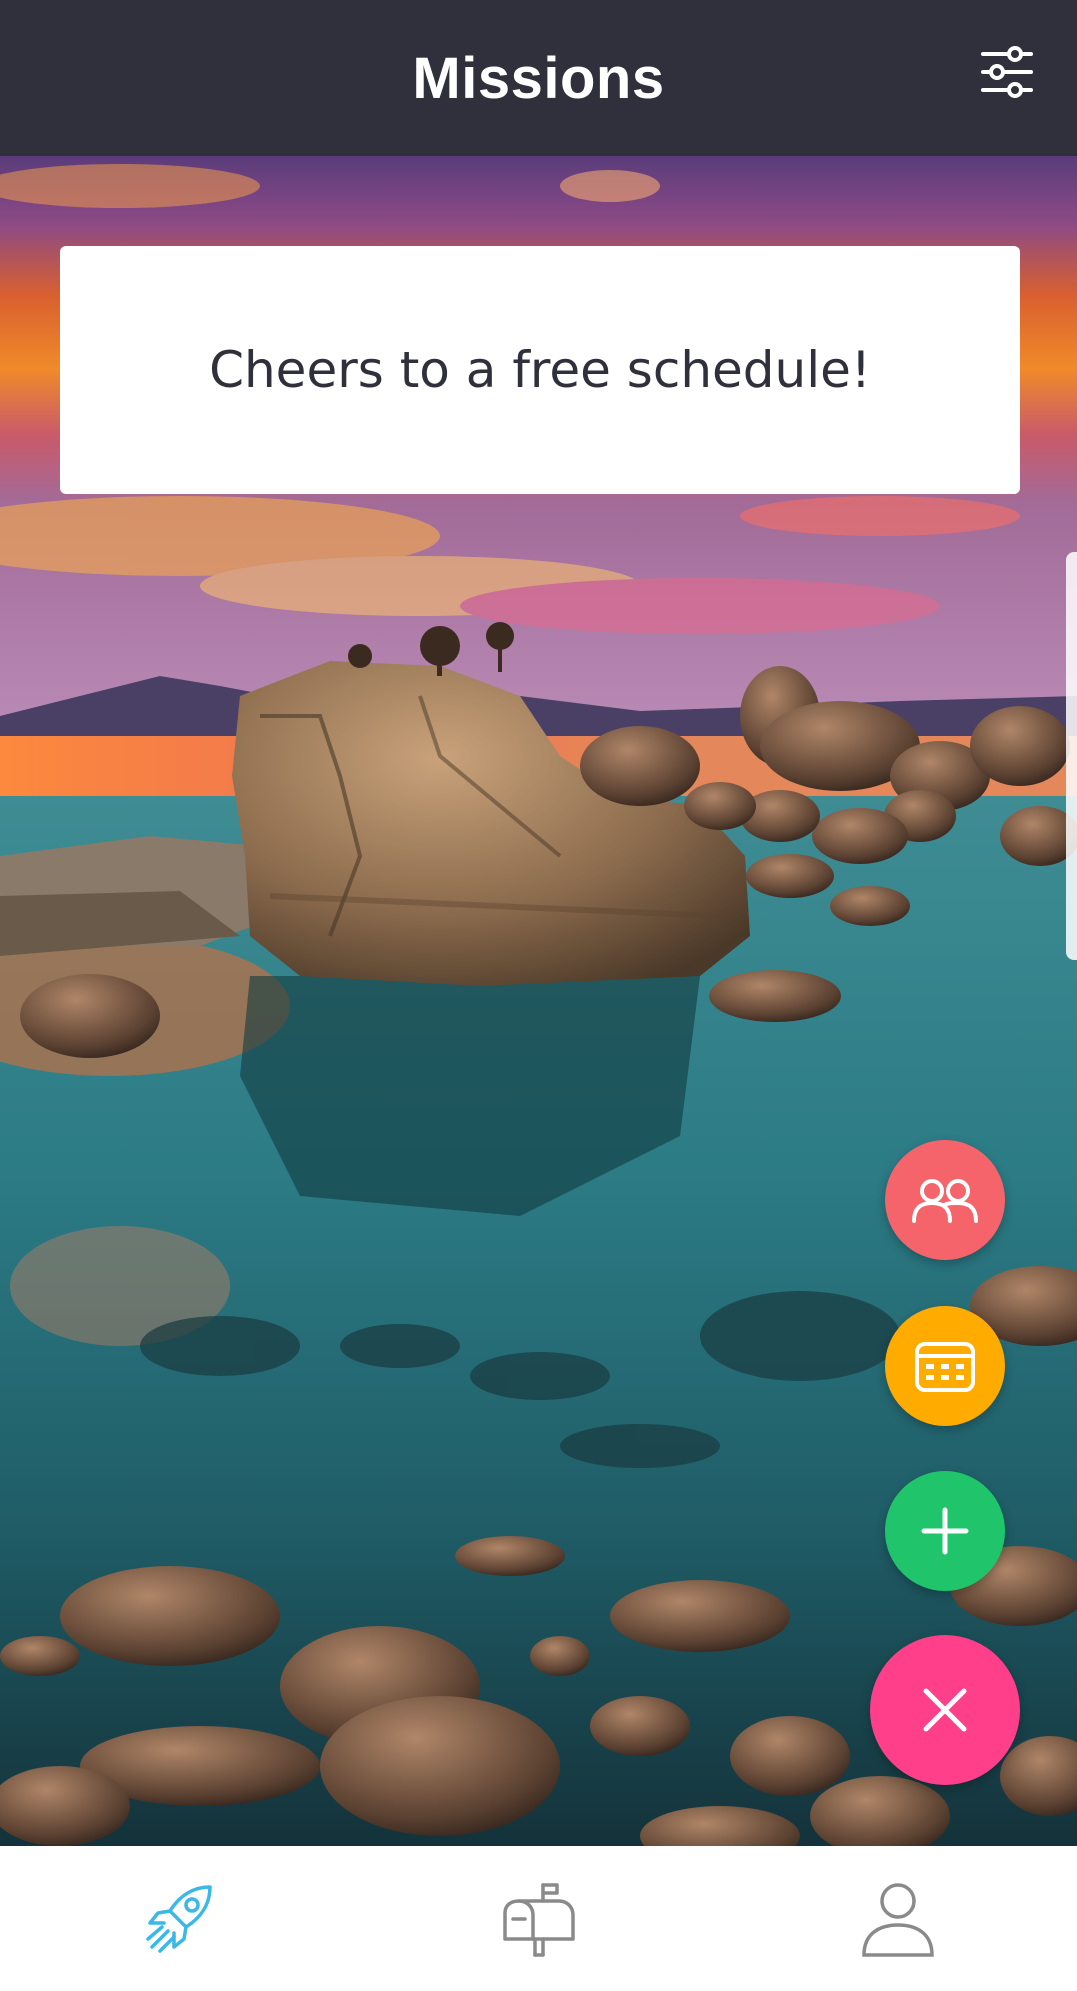  I want to click on filter-button, so click(1007, 72).